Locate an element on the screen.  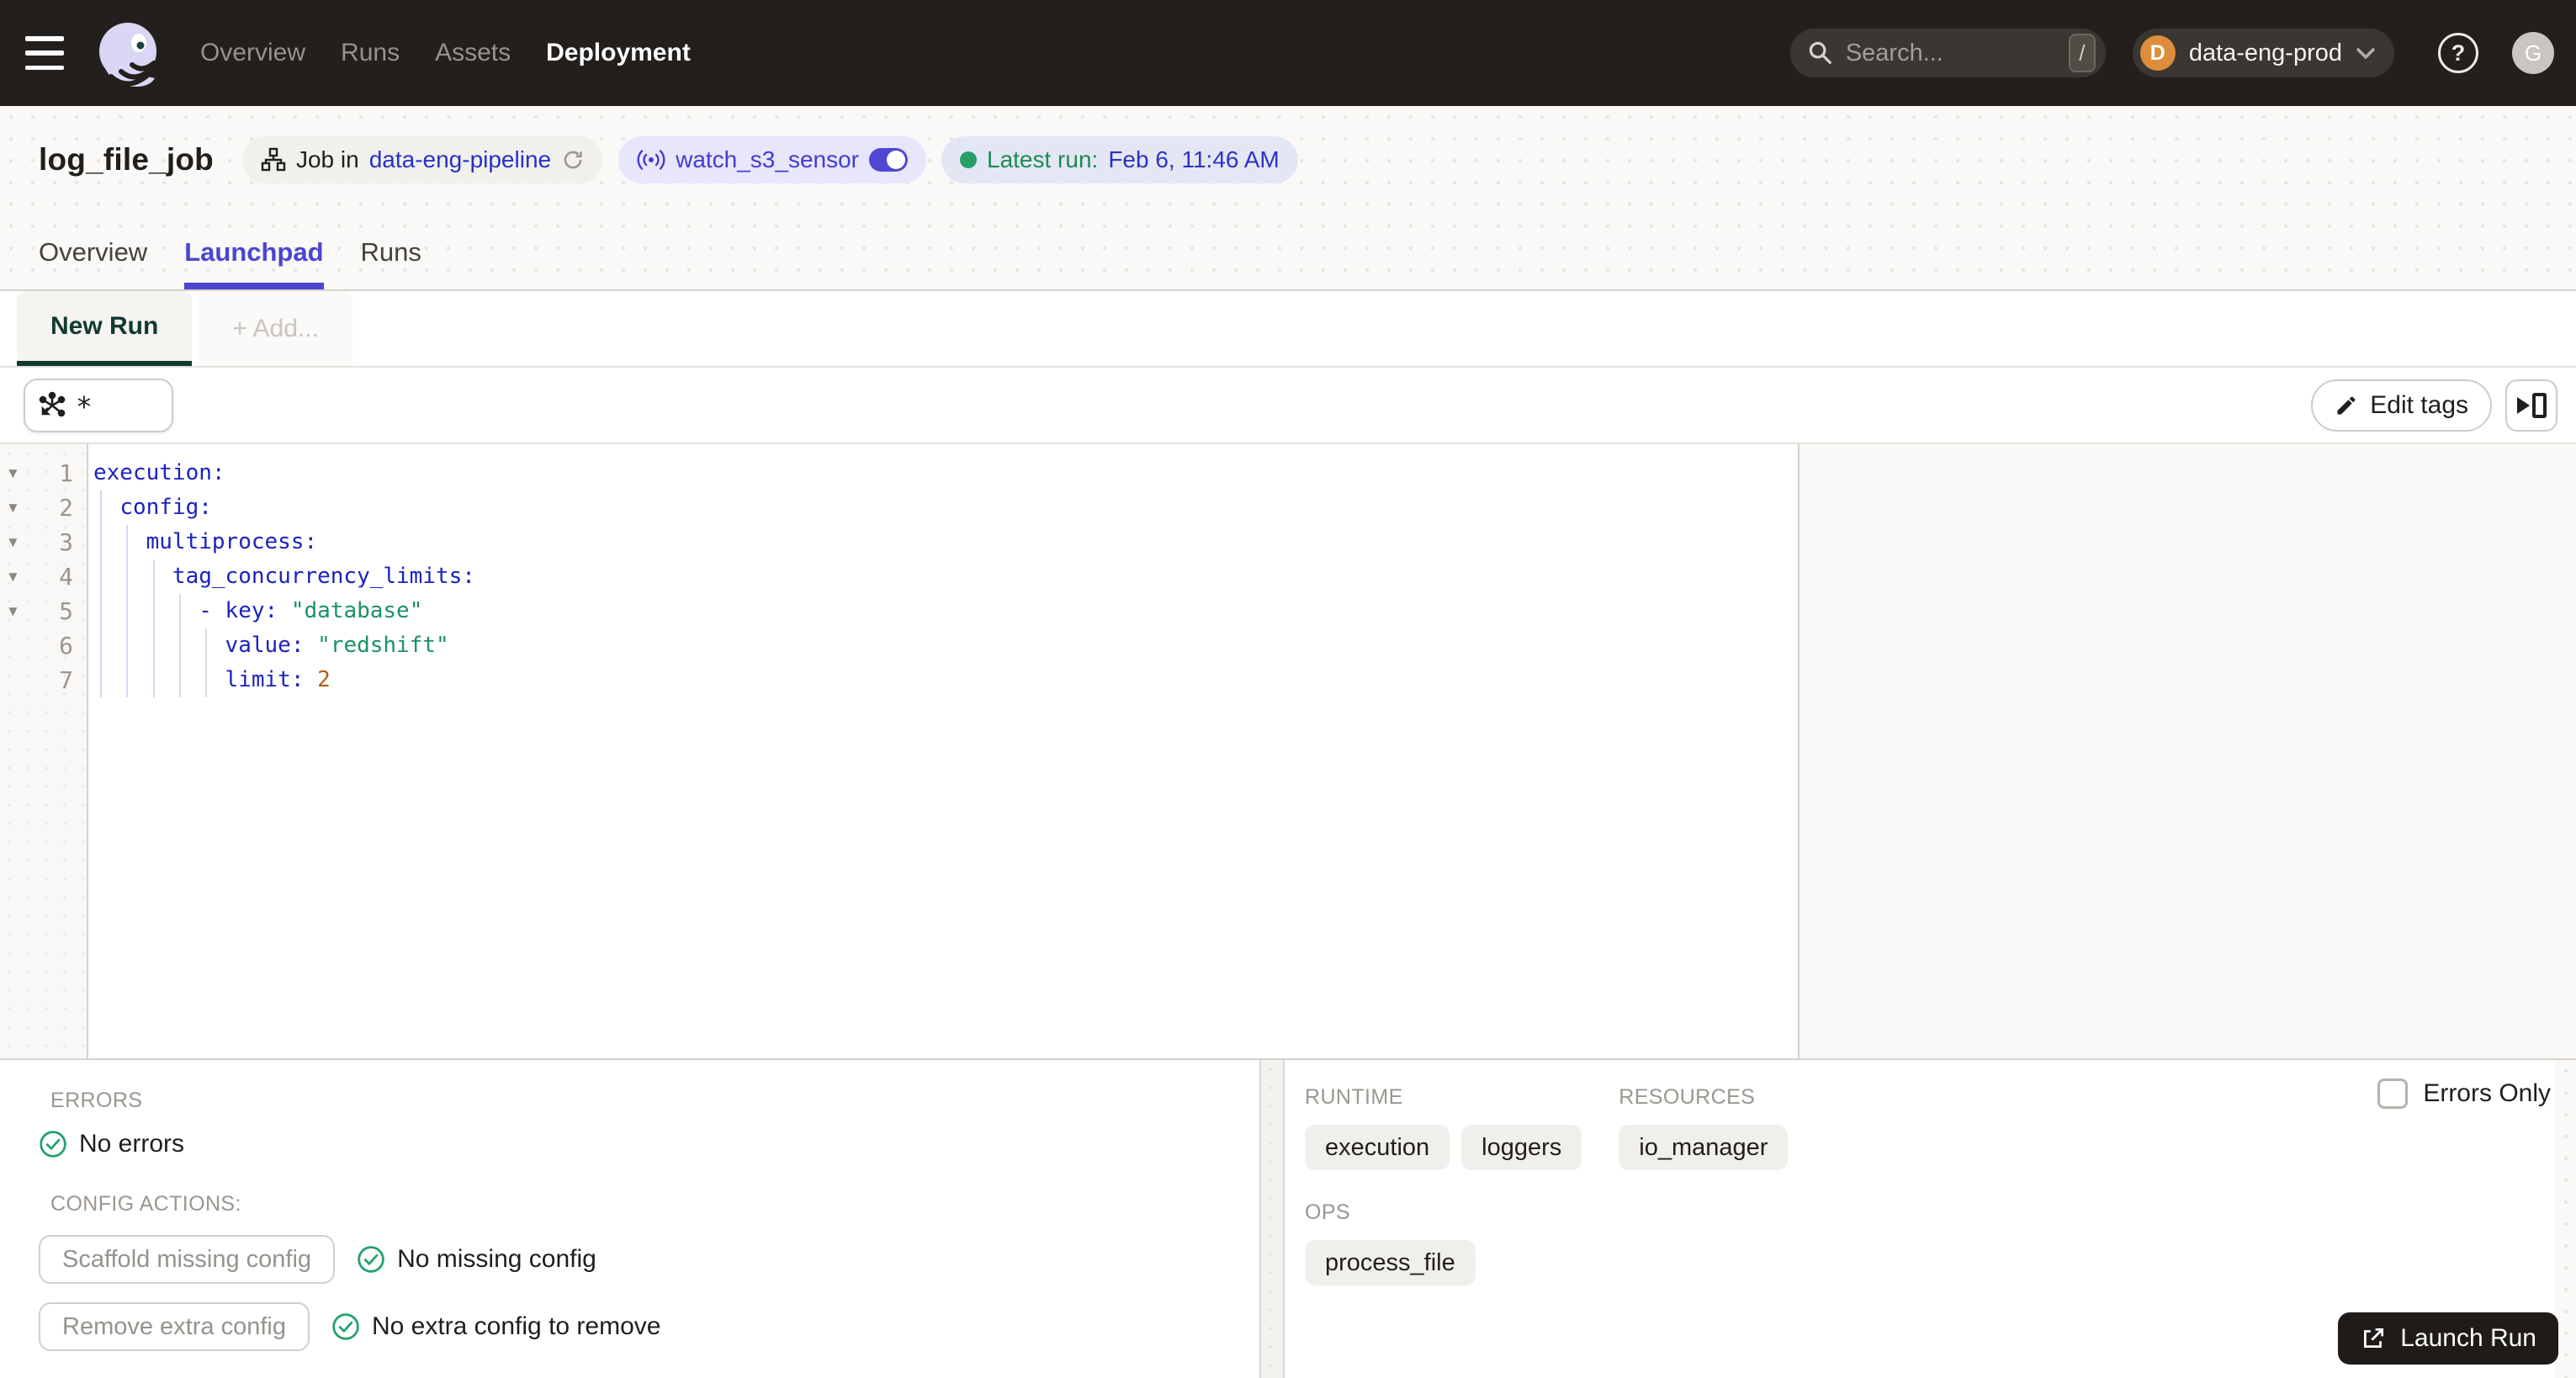
session-tab-new-run: New Run is located at coordinates (105, 328).